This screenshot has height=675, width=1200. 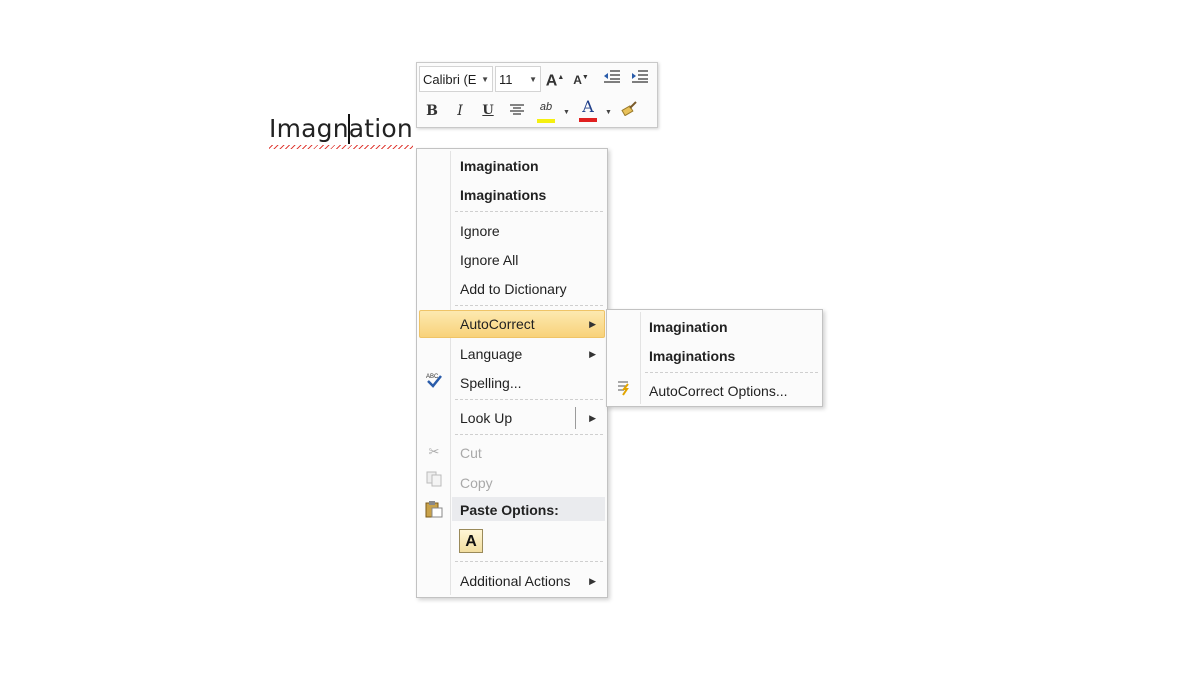 I want to click on ignore-item: Ignore, so click(x=480, y=231).